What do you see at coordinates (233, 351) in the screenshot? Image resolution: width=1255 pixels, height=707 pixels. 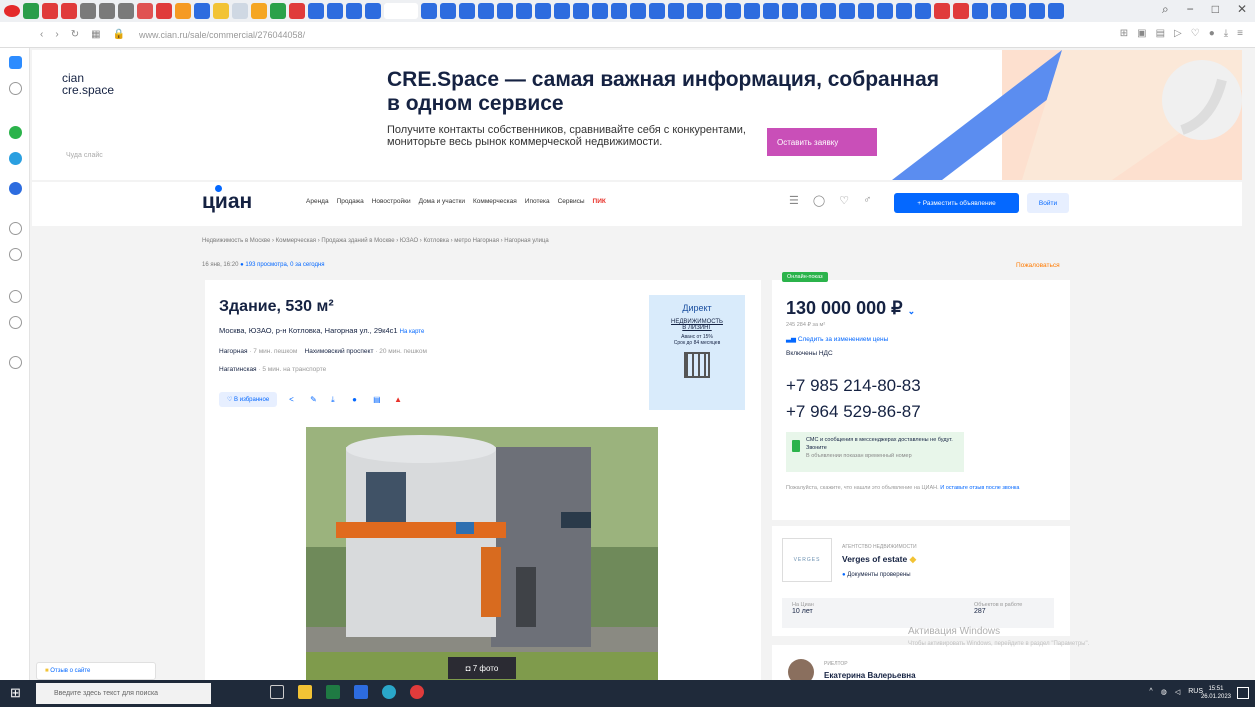 I see `metro-name: Нагорная` at bounding box center [233, 351].